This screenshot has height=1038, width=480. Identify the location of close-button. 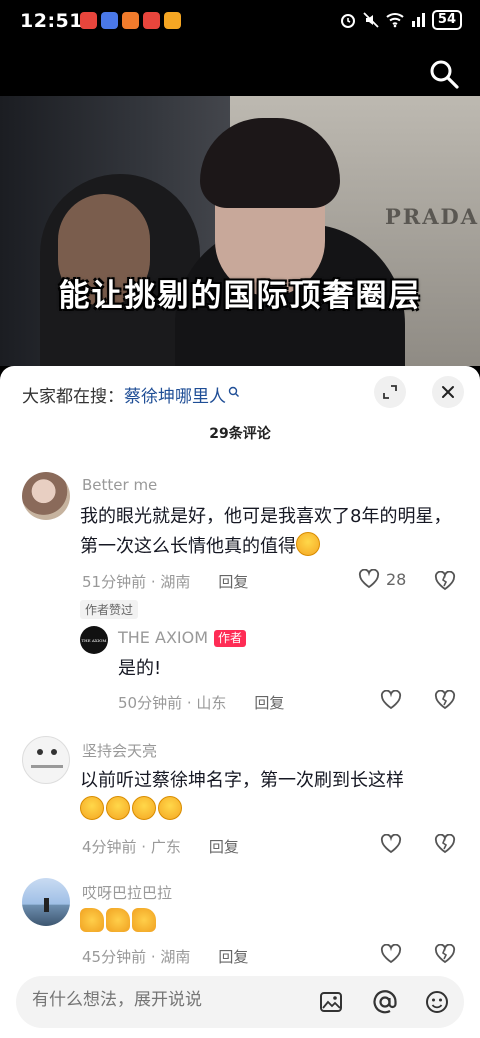
(448, 392).